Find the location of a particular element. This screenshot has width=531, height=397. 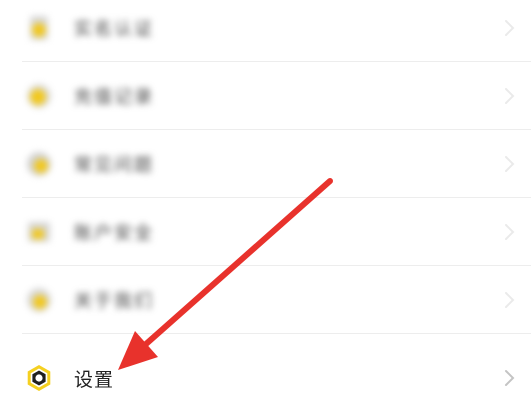

divider is located at coordinates (276, 333).